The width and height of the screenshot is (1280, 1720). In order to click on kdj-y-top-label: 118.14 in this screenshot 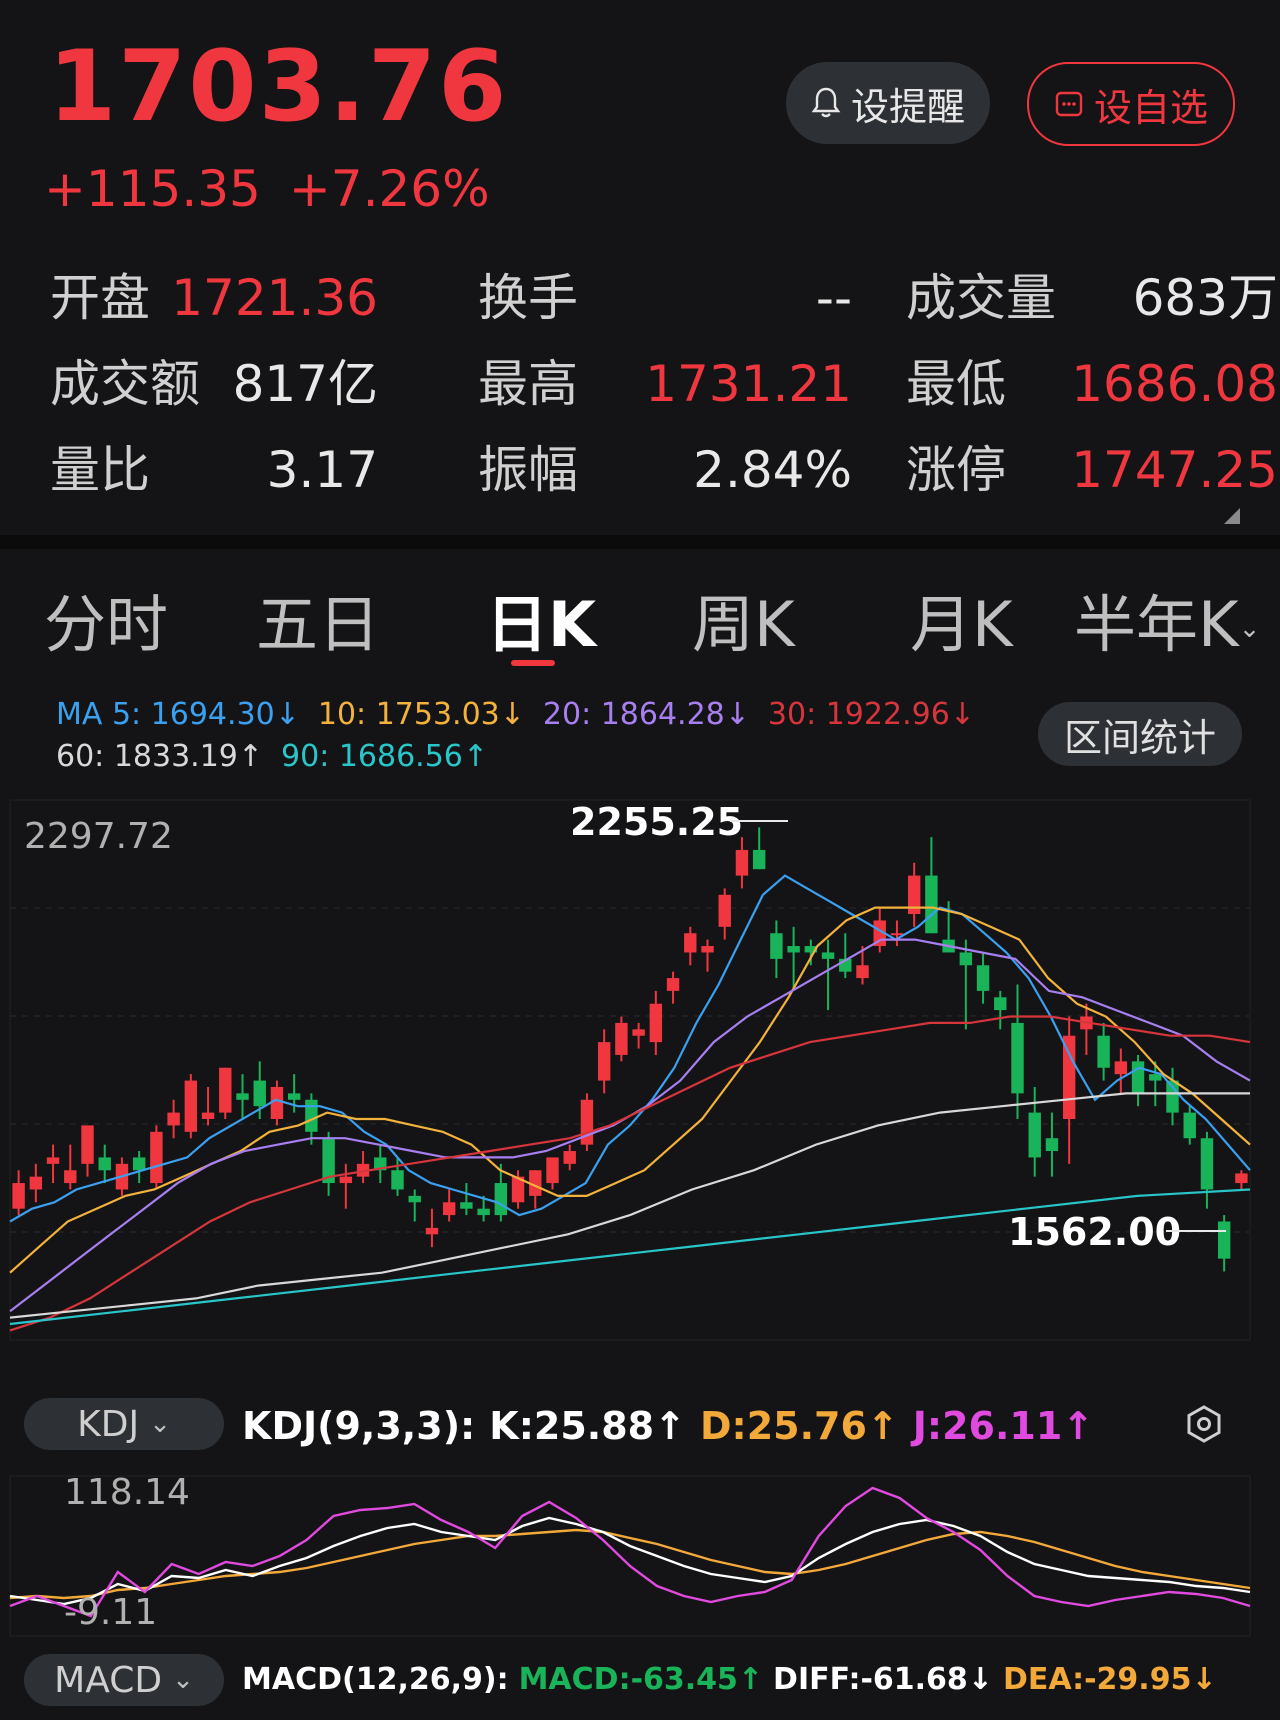, I will do `click(127, 1492)`.